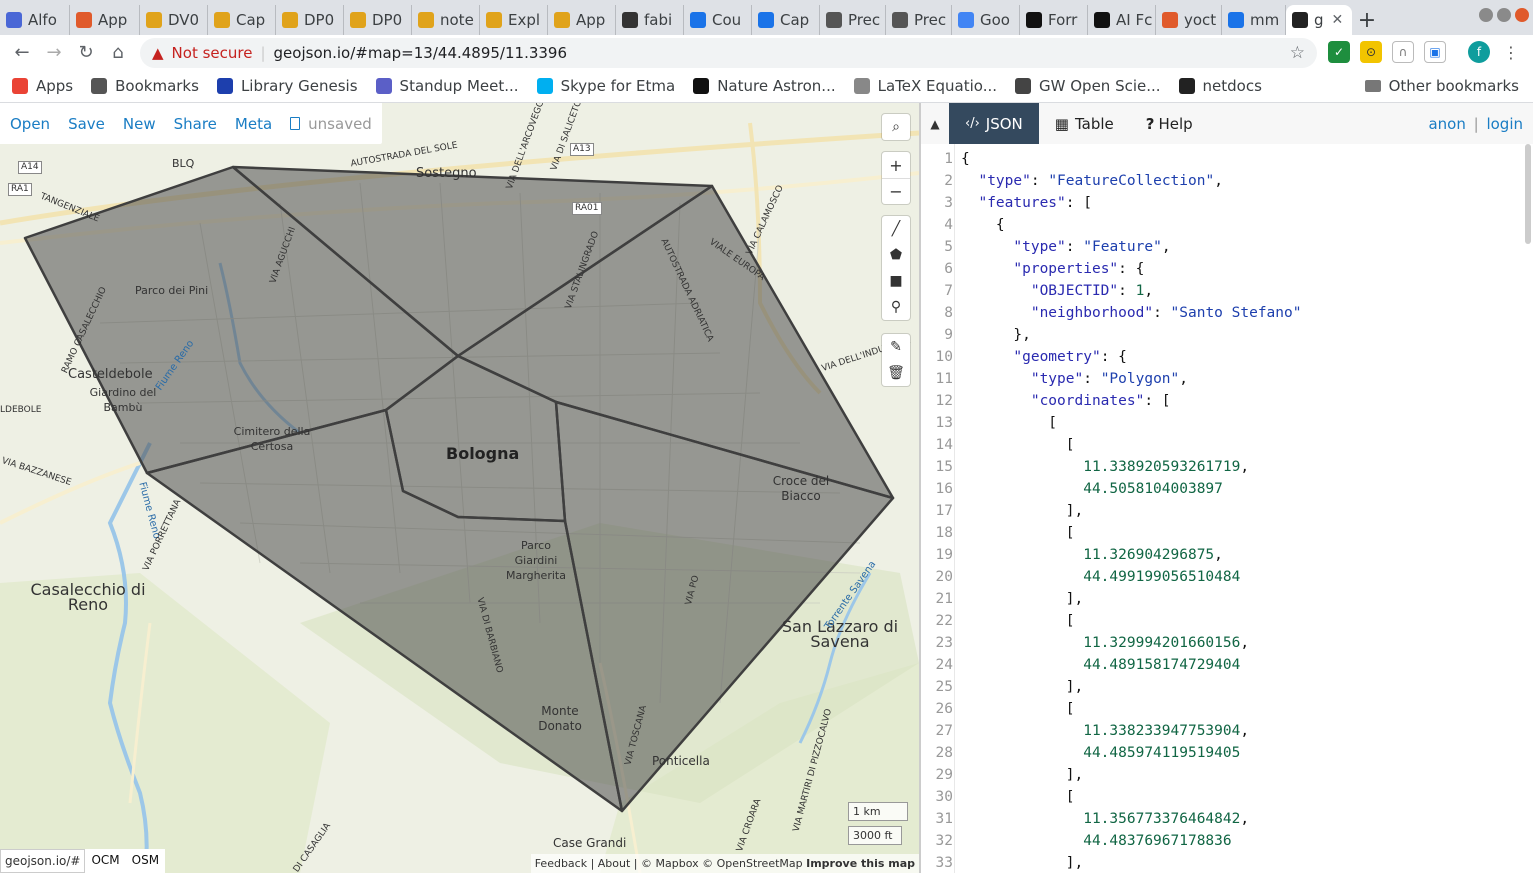  What do you see at coordinates (1052, 269) in the screenshot?
I see `code-text: "properties": {` at bounding box center [1052, 269].